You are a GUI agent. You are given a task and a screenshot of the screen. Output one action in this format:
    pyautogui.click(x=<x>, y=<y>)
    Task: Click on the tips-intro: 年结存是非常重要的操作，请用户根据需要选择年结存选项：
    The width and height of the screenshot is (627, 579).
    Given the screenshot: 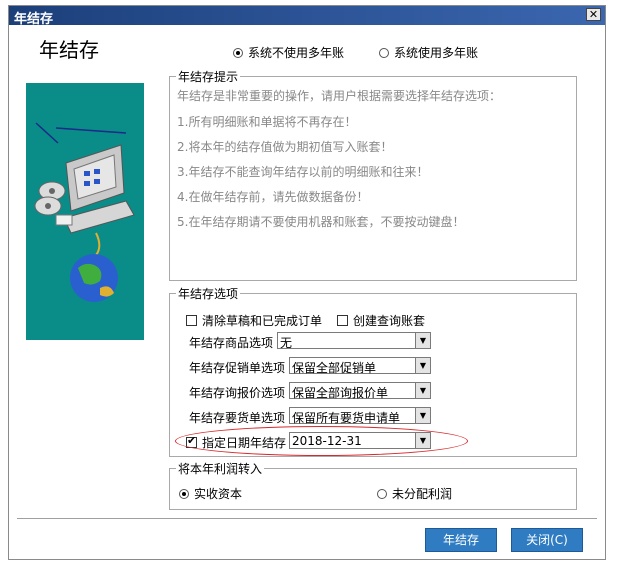 What is the action you would take?
    pyautogui.click(x=339, y=96)
    